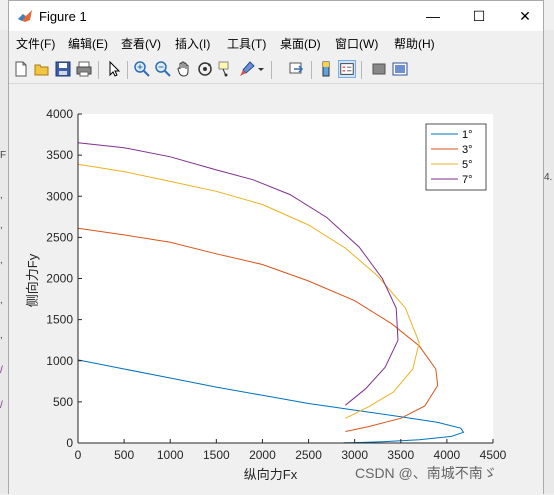  I want to click on matlab-logo-icon, so click(25, 16).